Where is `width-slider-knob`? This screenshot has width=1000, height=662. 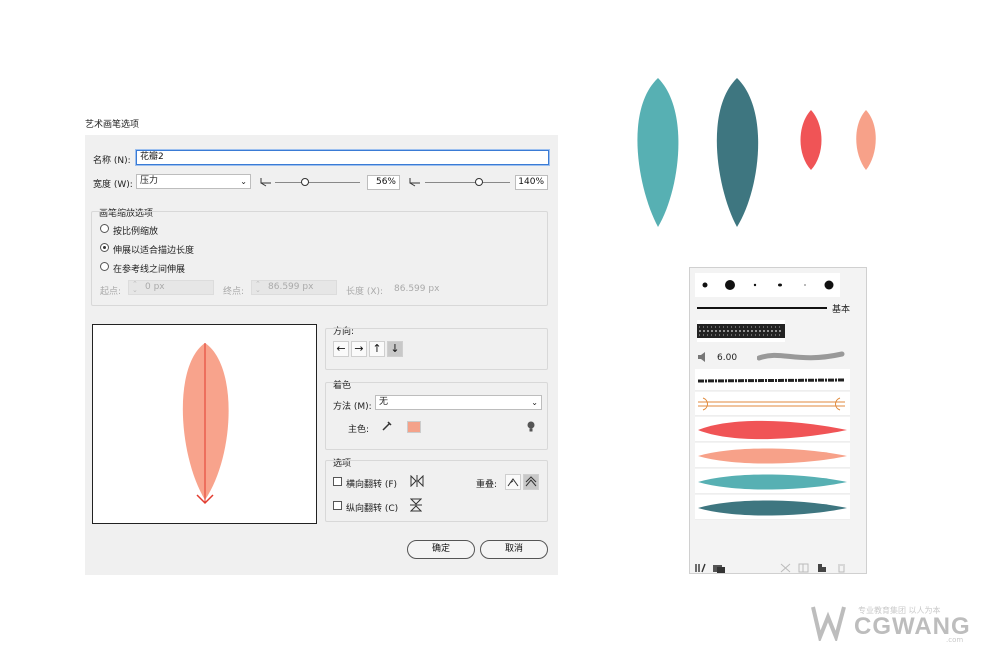 width-slider-knob is located at coordinates (304, 182).